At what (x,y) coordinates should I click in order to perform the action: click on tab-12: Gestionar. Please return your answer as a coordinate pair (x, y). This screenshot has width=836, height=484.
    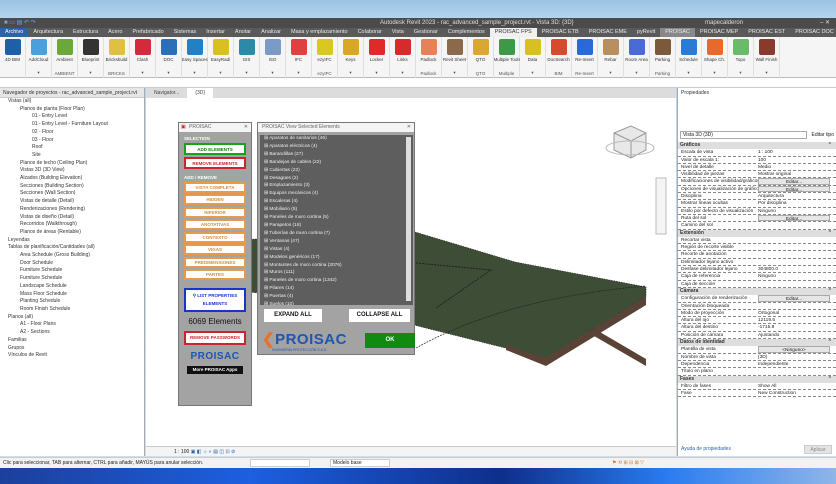
    Looking at the image, I should click on (426, 32).